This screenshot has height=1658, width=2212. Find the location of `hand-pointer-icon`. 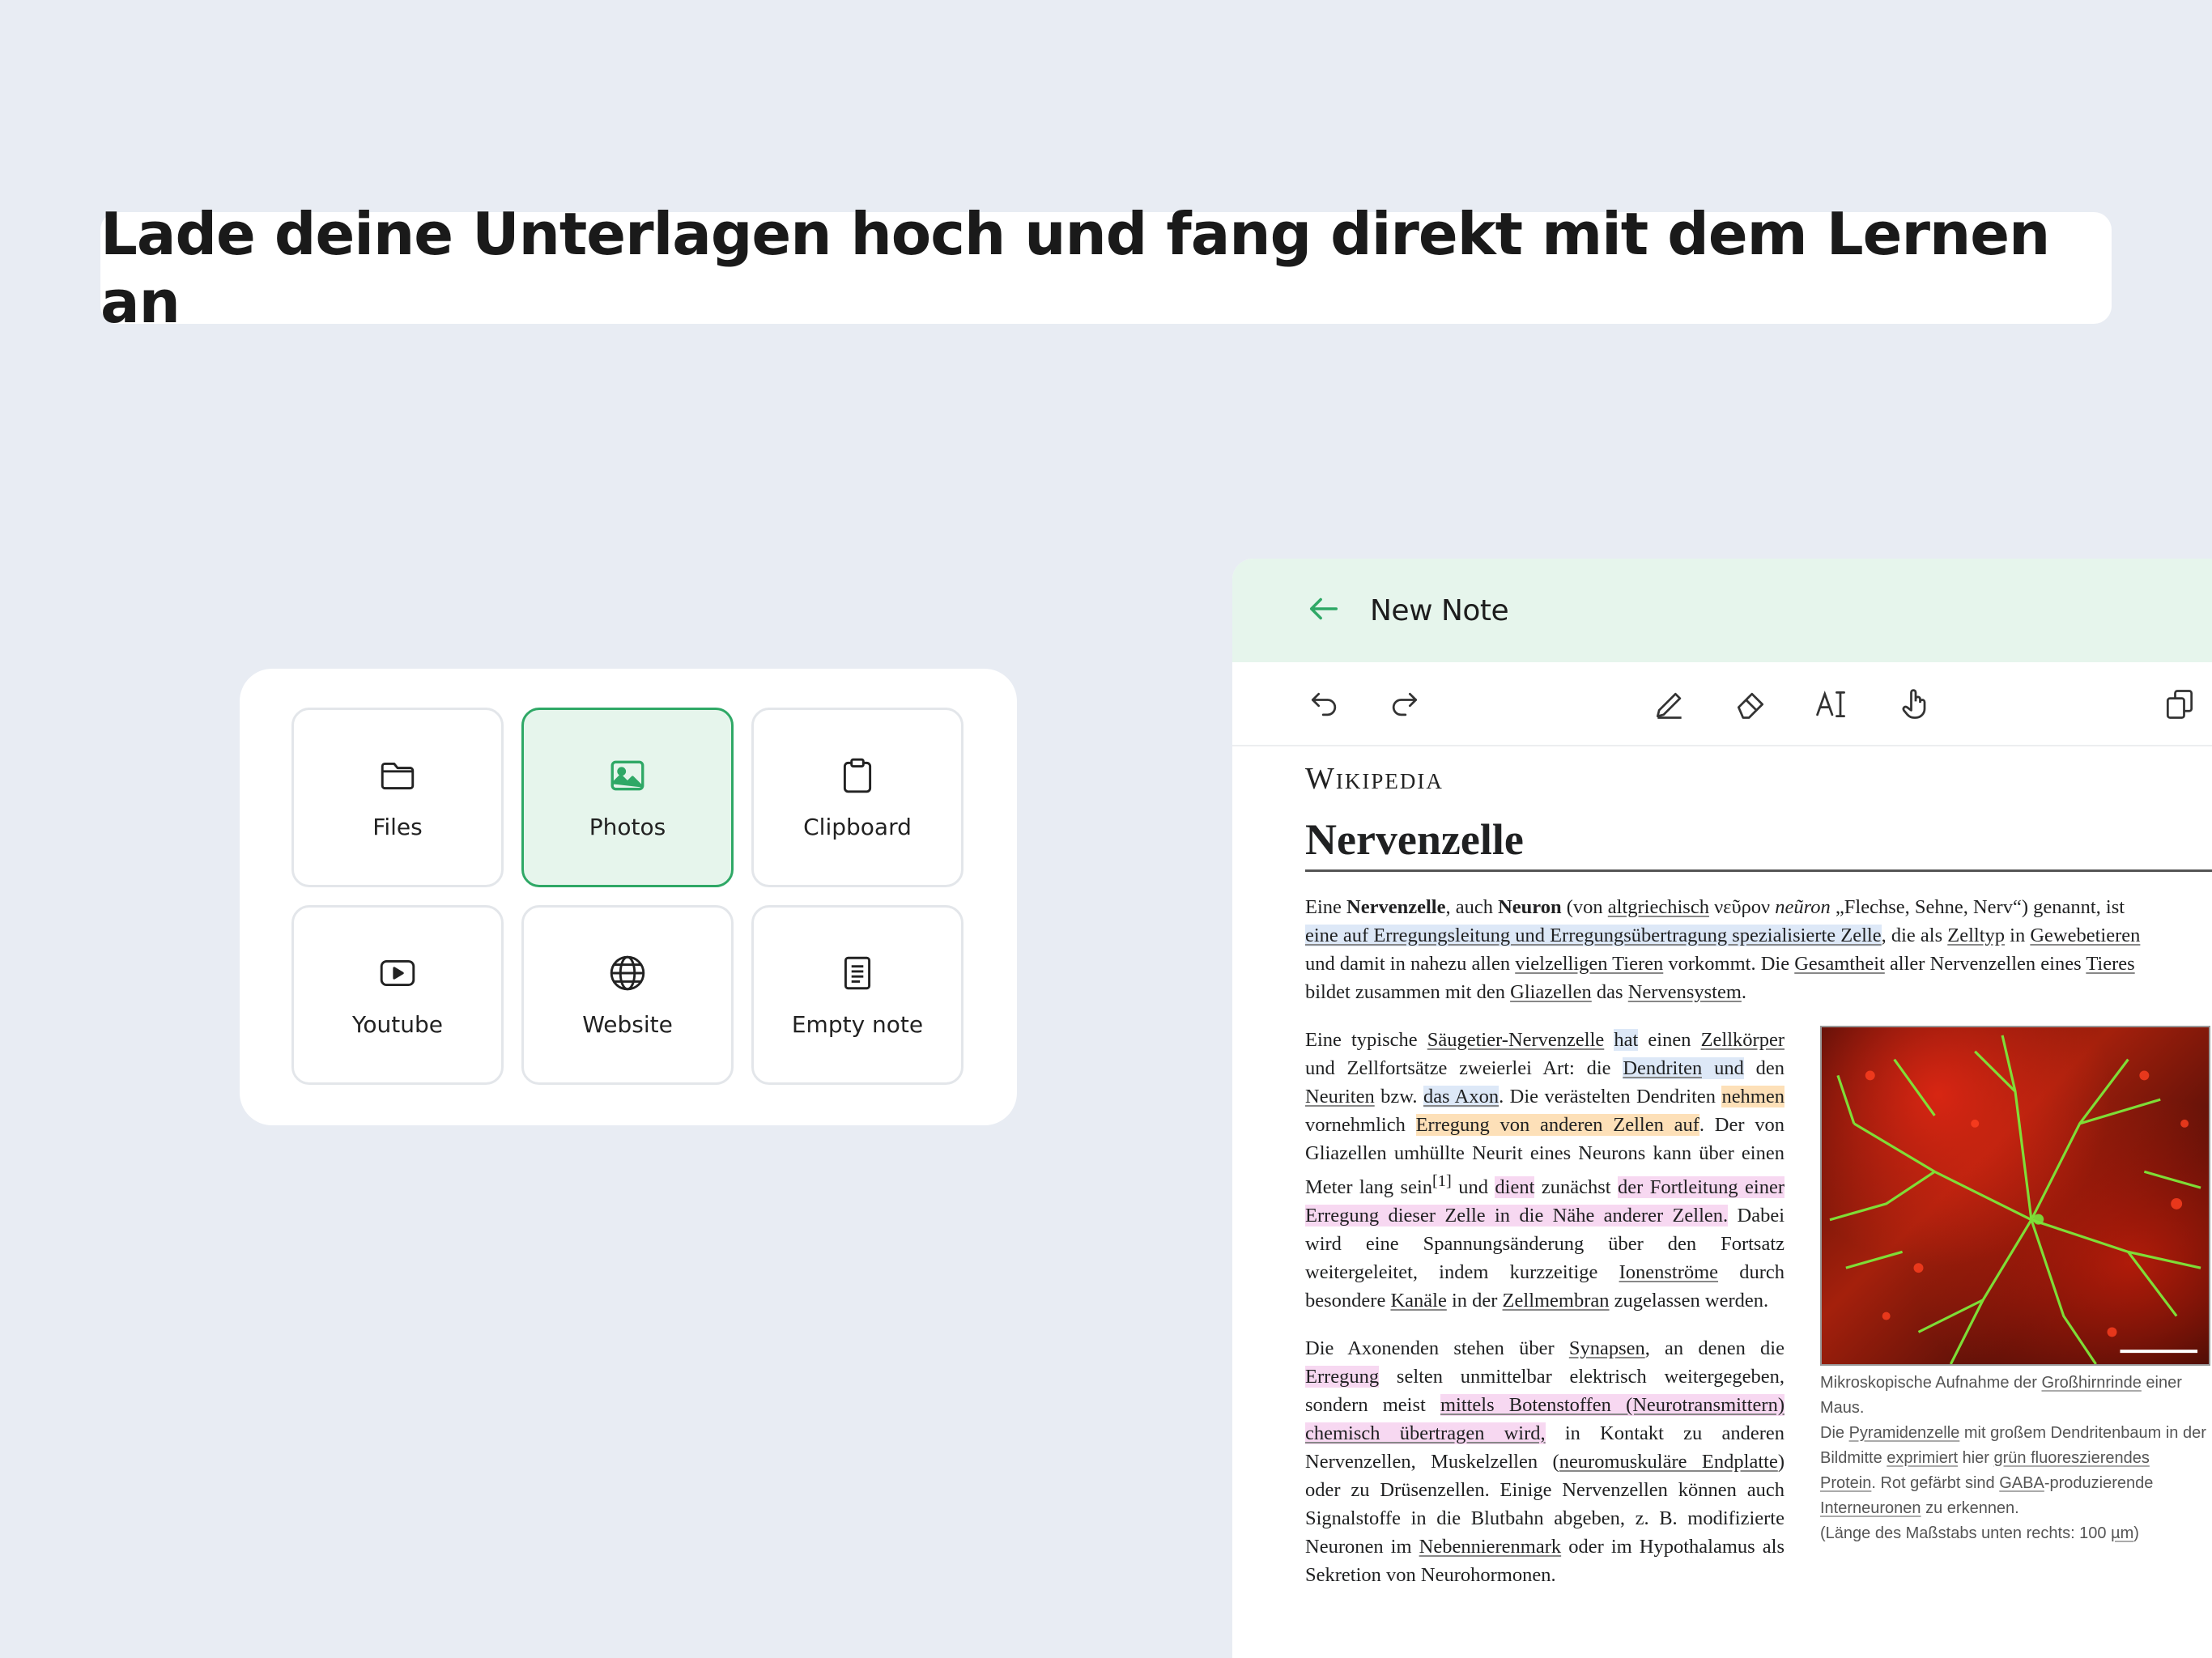

hand-pointer-icon is located at coordinates (1914, 704).